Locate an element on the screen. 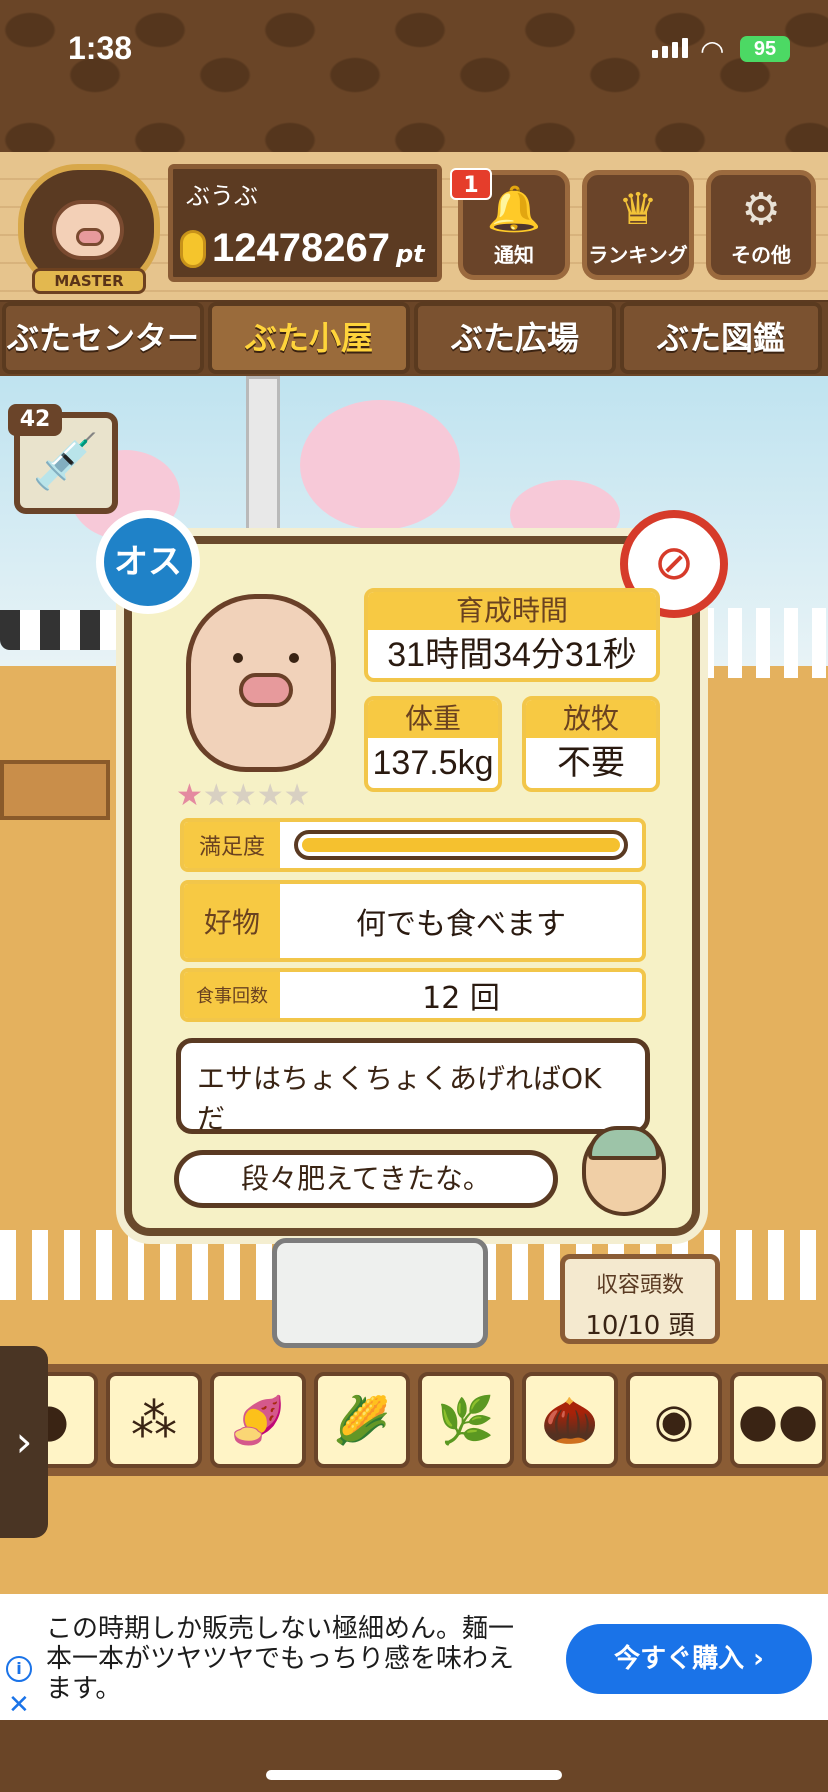 The image size is (828, 1792). grazing-value: 不要 is located at coordinates (591, 763).